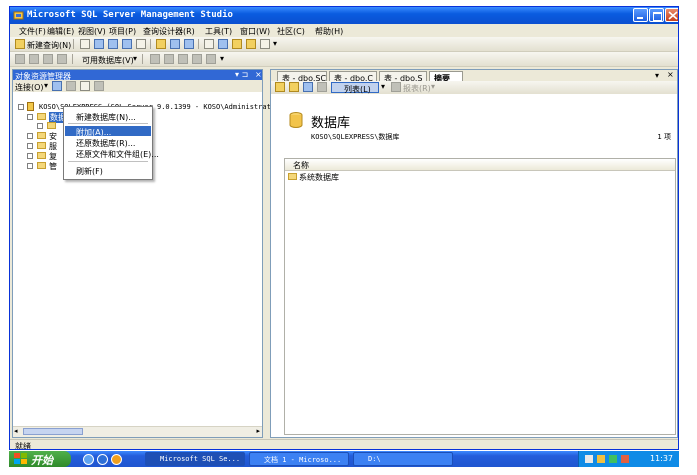 Image resolution: width=697 pixels, height=475 pixels. Describe the element at coordinates (16, 431) in the screenshot. I see `scroll-left-icon: ◂` at that location.